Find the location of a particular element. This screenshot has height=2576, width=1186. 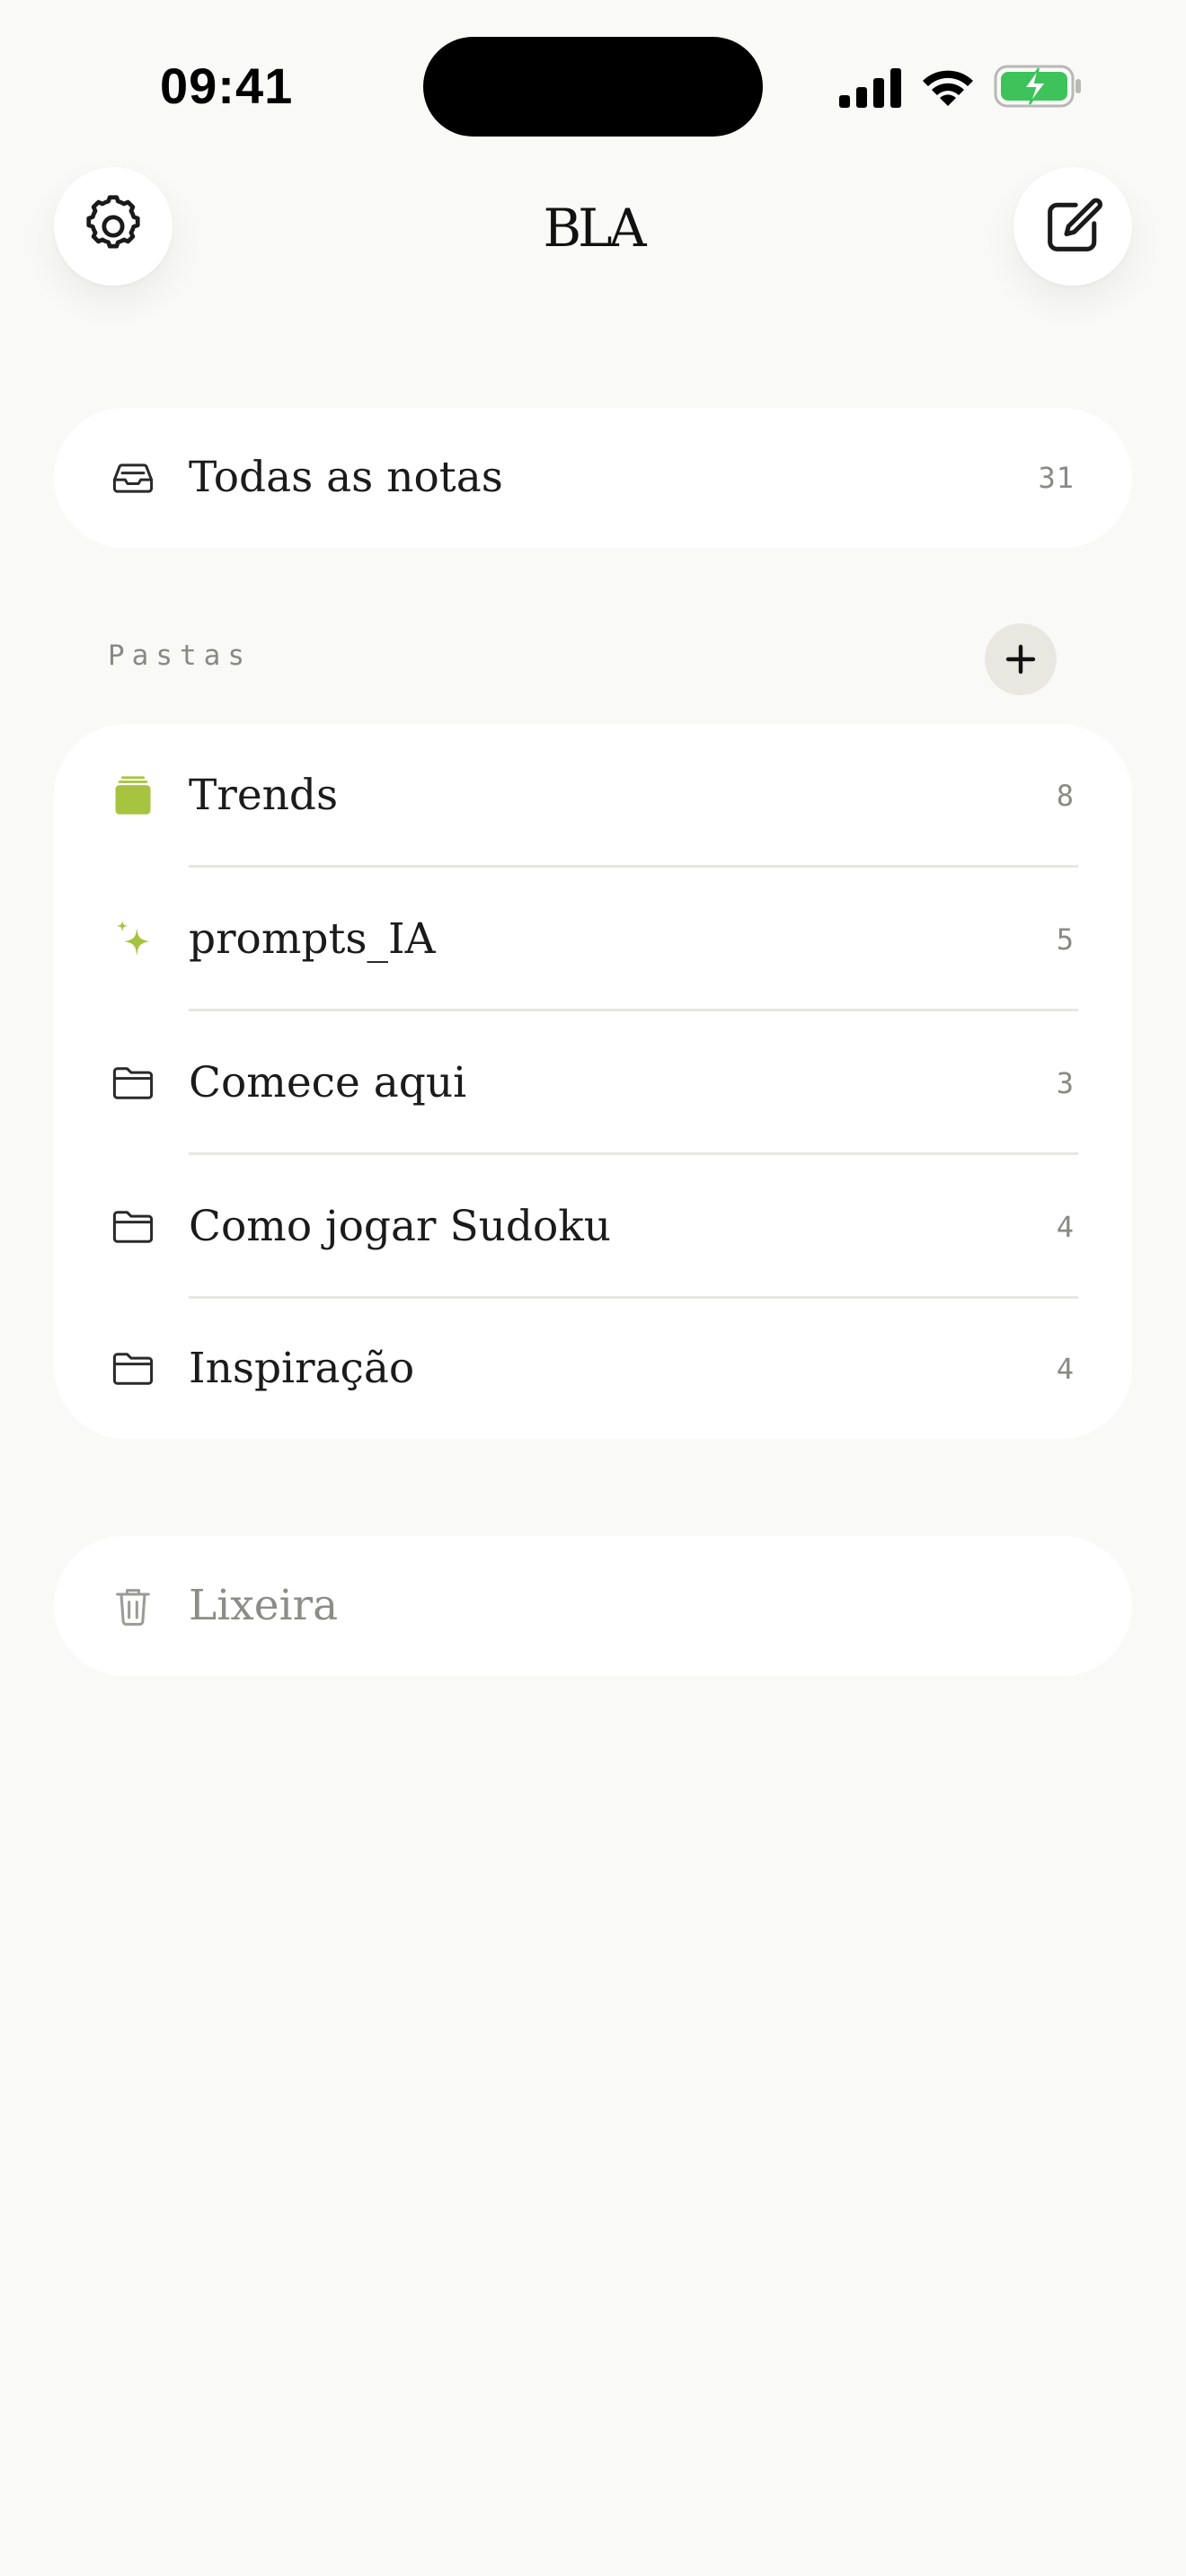

all-notes-item: Todas as notas 31 is located at coordinates (593, 478).